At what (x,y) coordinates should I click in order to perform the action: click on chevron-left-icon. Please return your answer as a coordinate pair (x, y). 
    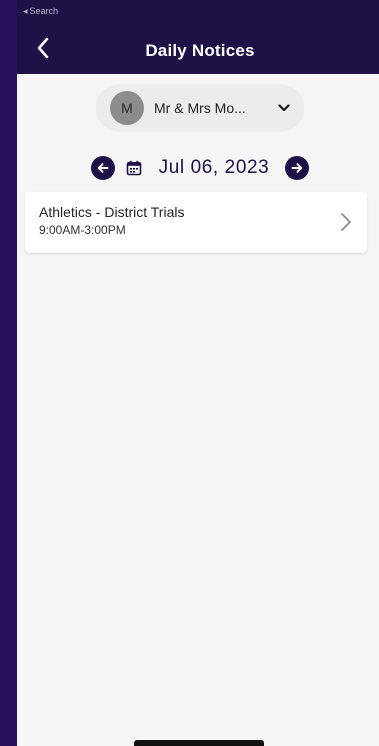
    Looking at the image, I should click on (43, 48).